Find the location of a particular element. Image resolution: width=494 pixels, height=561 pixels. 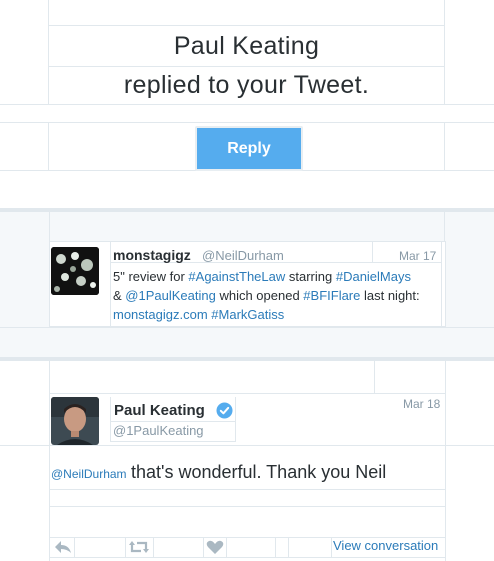

tweet-text-segment: & is located at coordinates (119, 295).